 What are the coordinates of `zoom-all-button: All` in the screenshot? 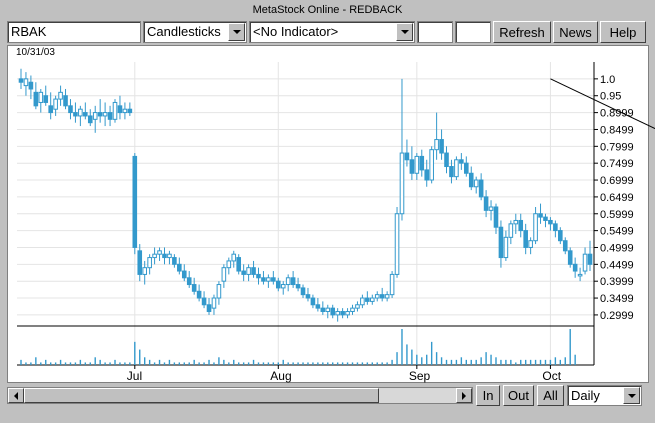 It's located at (550, 395).